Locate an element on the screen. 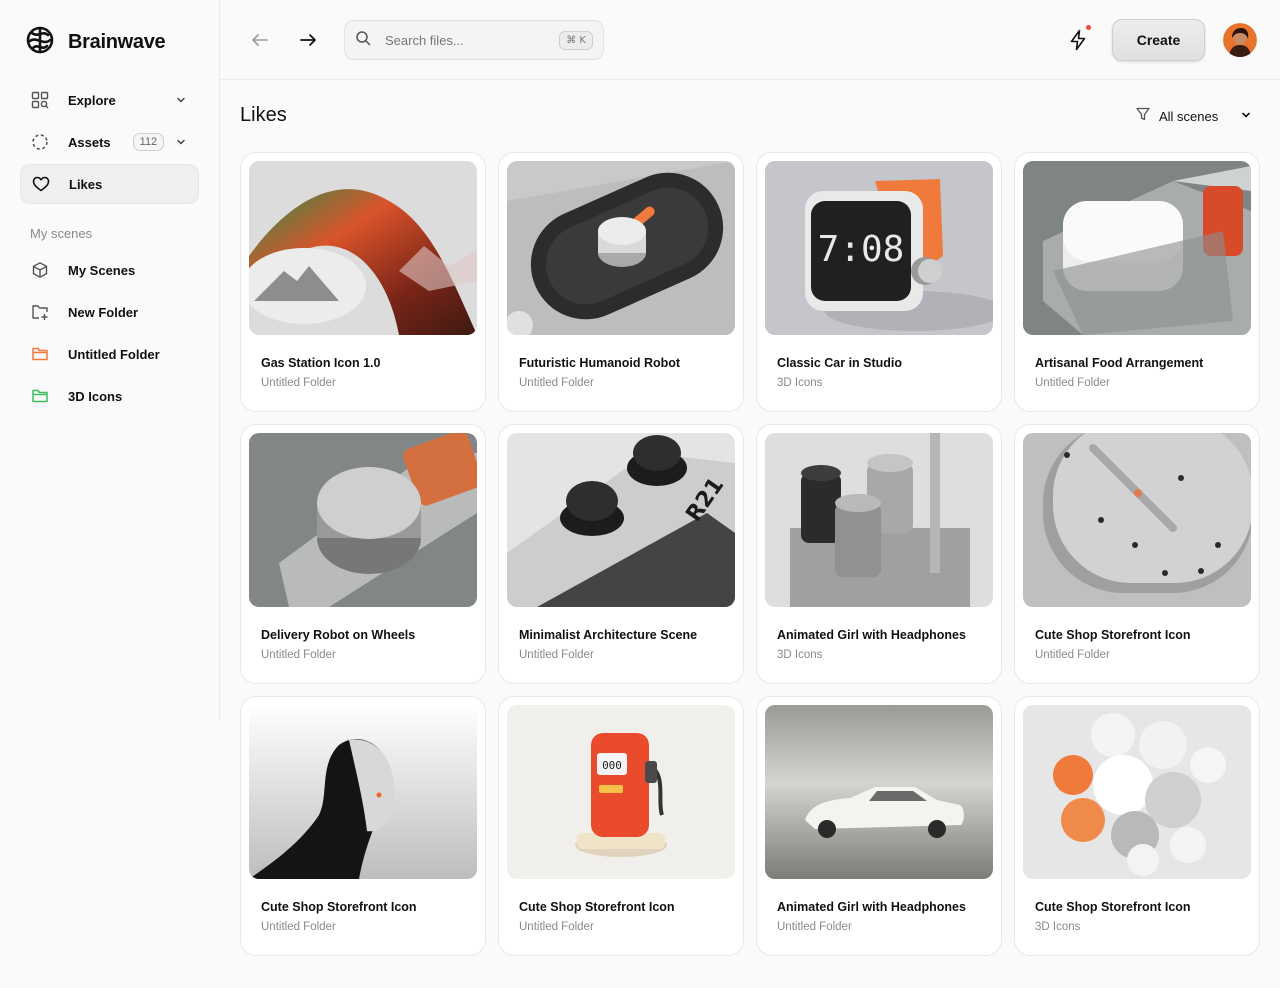  thumbnail-head-image is located at coordinates (363, 792).